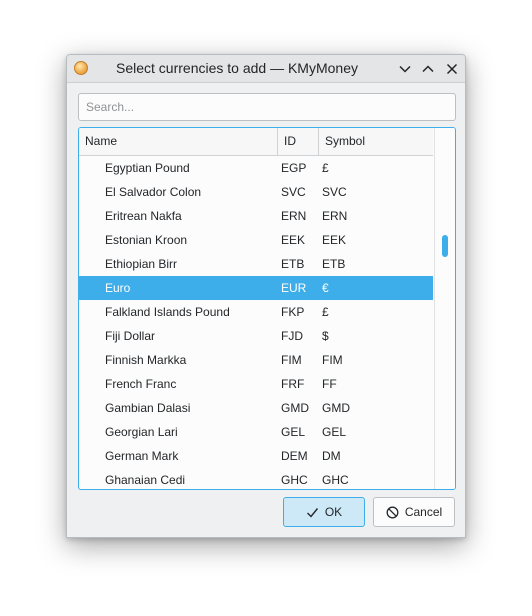 The width and height of the screenshot is (532, 616). What do you see at coordinates (256, 264) in the screenshot?
I see `table-row: Ethiopian Birr ETB ETB` at bounding box center [256, 264].